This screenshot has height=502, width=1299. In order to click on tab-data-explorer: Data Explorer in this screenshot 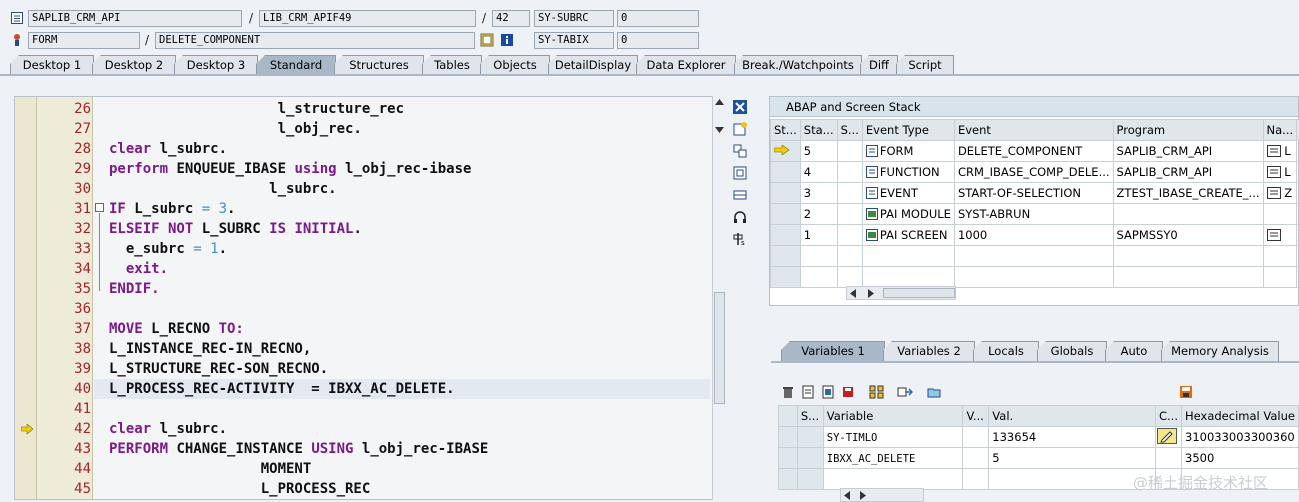, I will do `click(686, 64)`.